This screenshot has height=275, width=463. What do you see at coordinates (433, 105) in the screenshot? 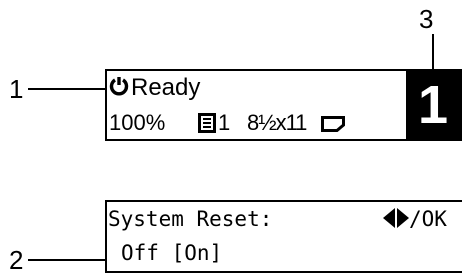
I see `copy-quantity-counter: 1` at bounding box center [433, 105].